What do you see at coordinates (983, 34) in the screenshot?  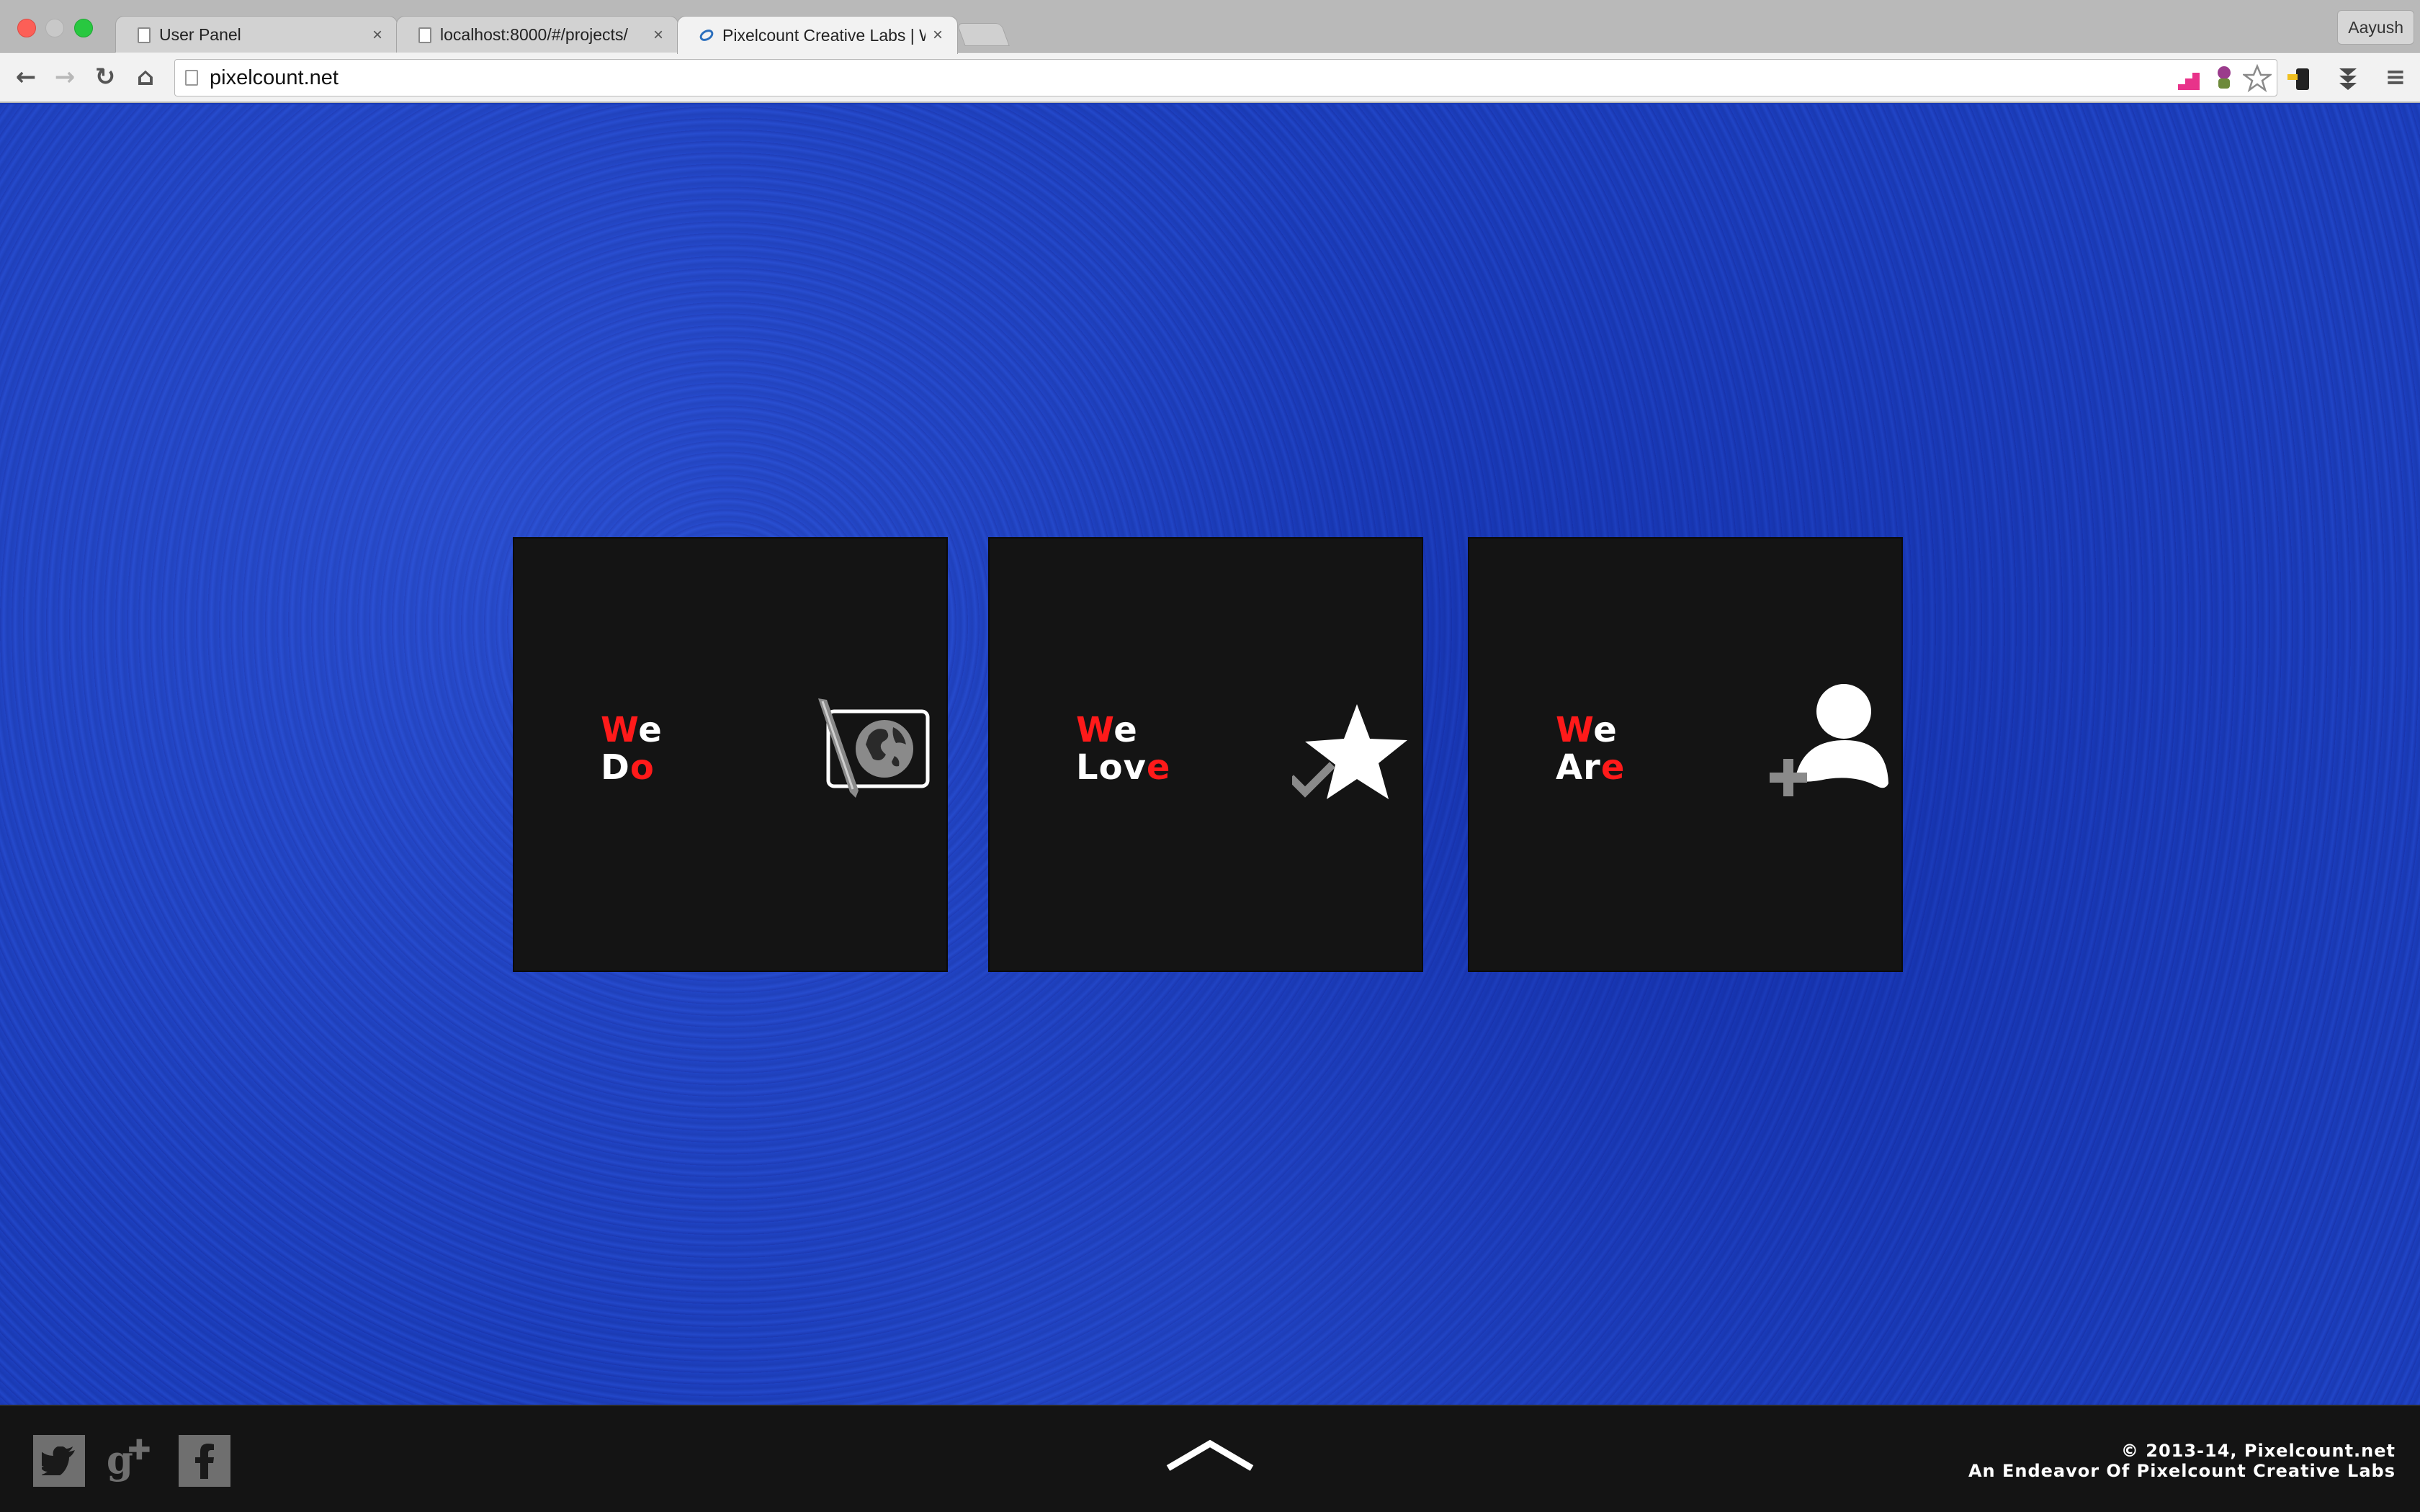 I see `new-tab-button` at bounding box center [983, 34].